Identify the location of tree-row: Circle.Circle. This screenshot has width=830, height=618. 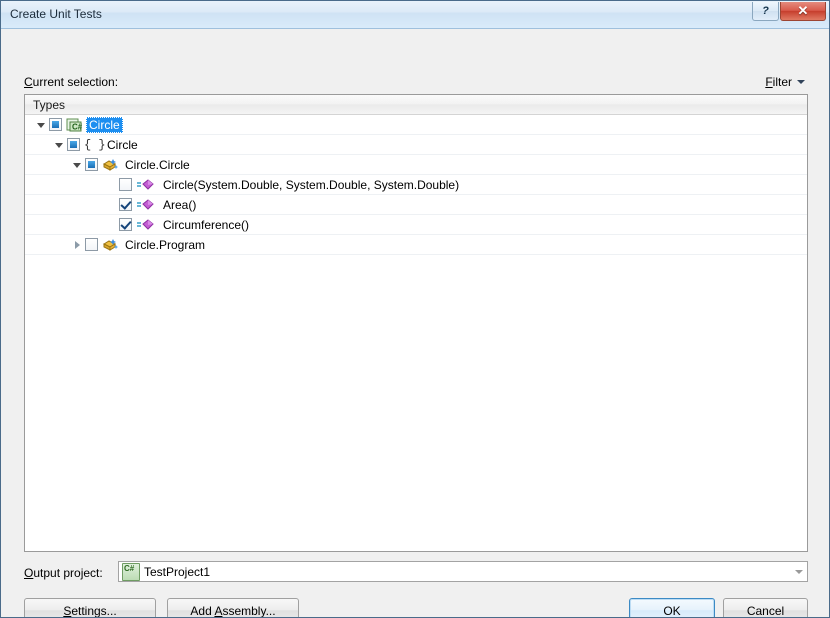
(416, 165).